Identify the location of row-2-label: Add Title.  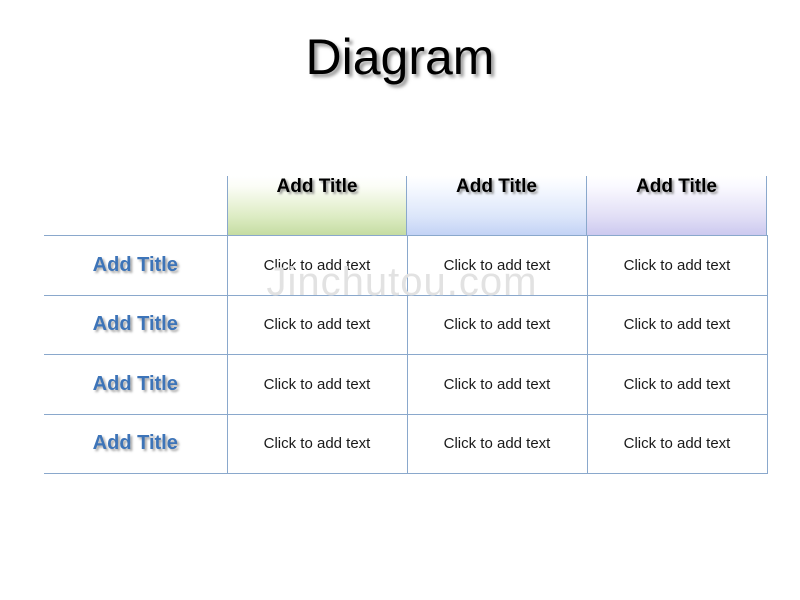
(136, 324).